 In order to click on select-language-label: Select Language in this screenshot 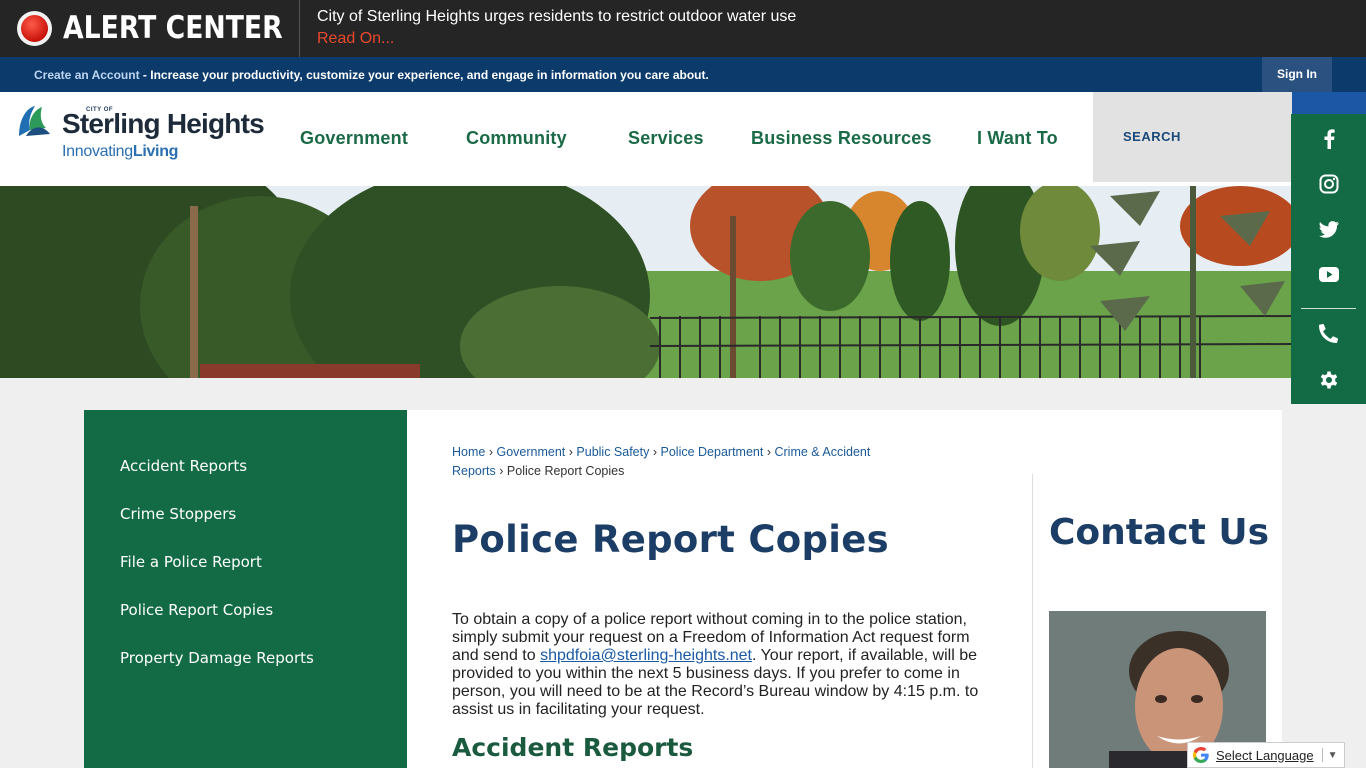, I will do `click(1265, 755)`.